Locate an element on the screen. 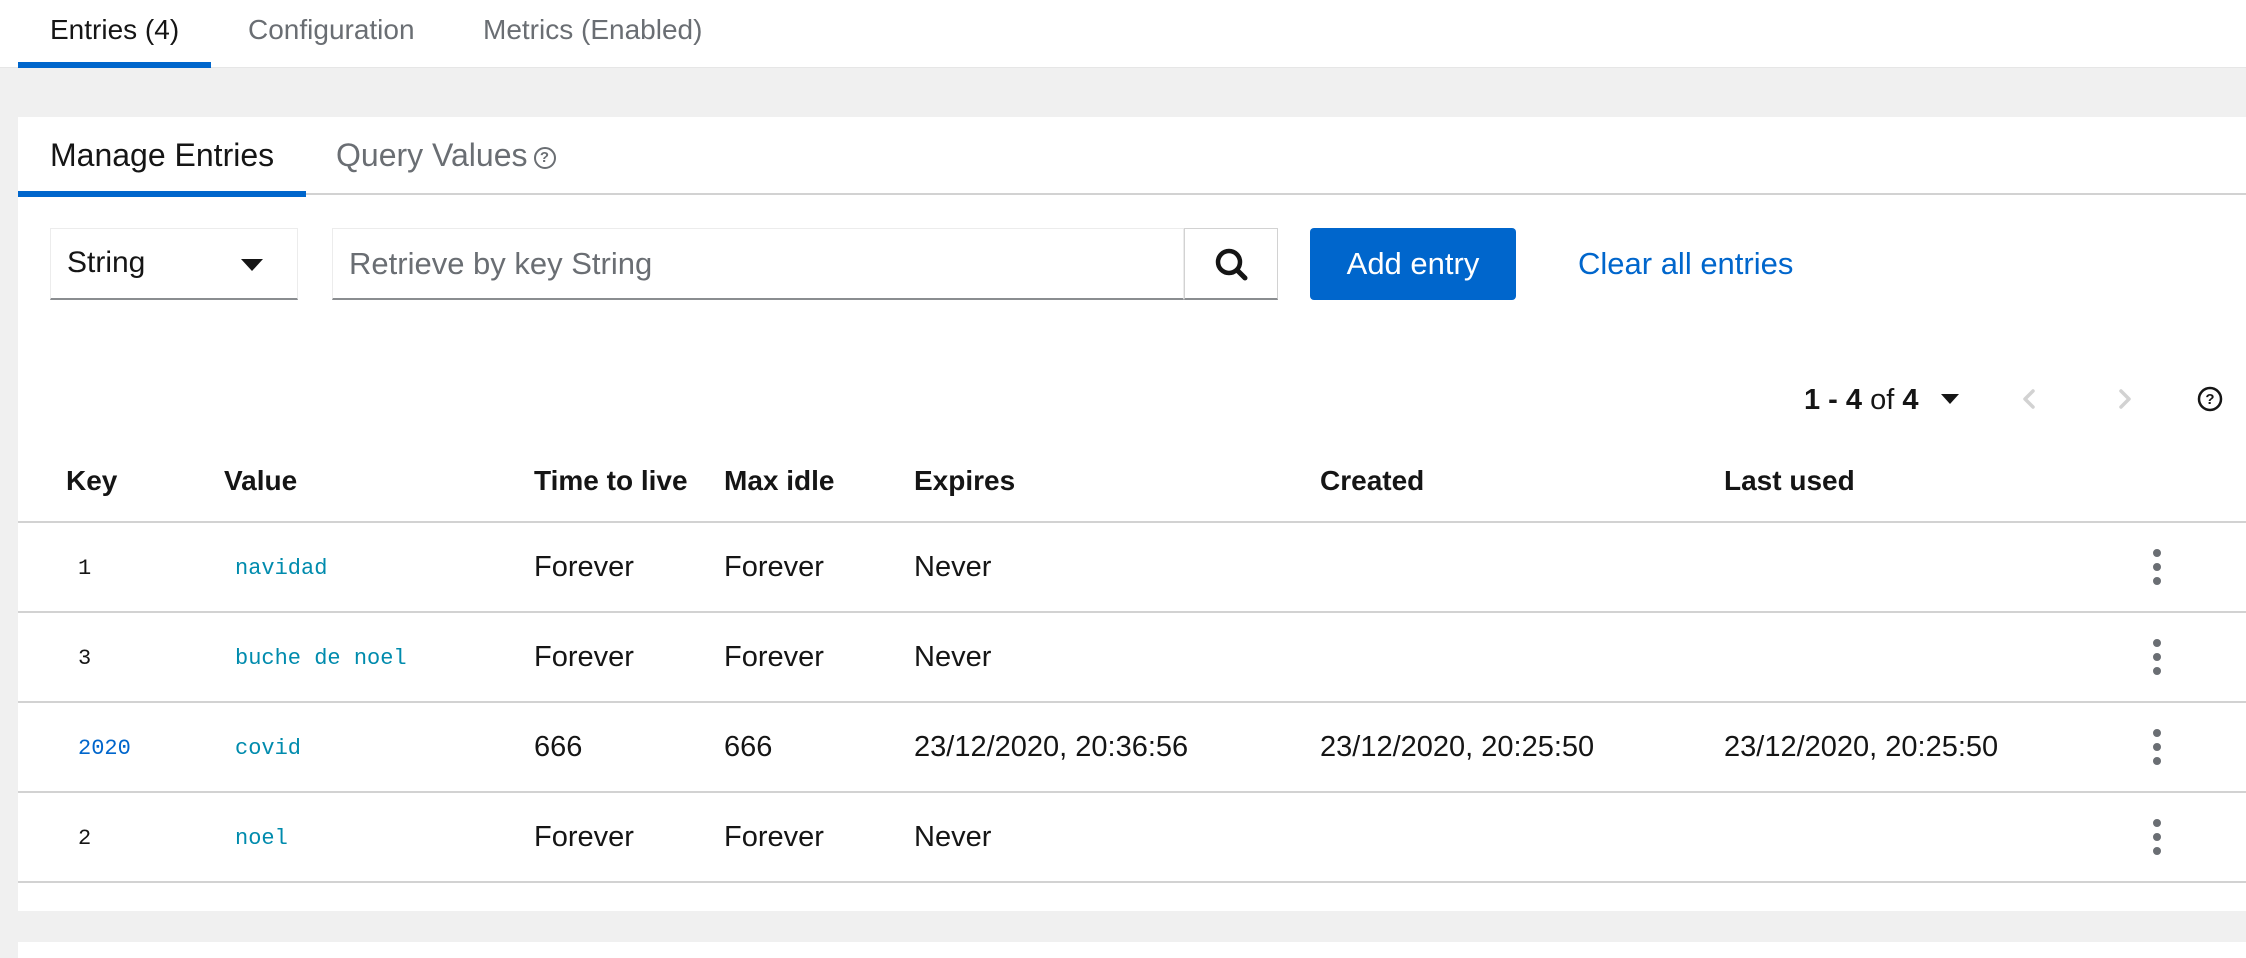 This screenshot has width=2246, height=958. column-header-ttl: Time to live is located at coordinates (611, 479).